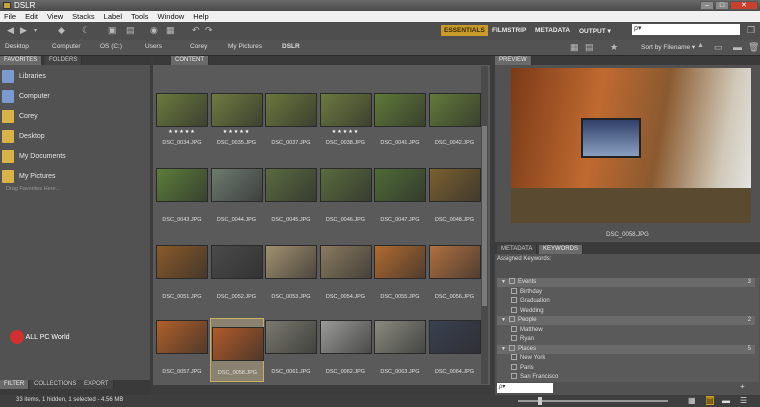 The width and height of the screenshot is (760, 407). I want to click on tab-collections: COLLECTIONS, so click(56, 384).